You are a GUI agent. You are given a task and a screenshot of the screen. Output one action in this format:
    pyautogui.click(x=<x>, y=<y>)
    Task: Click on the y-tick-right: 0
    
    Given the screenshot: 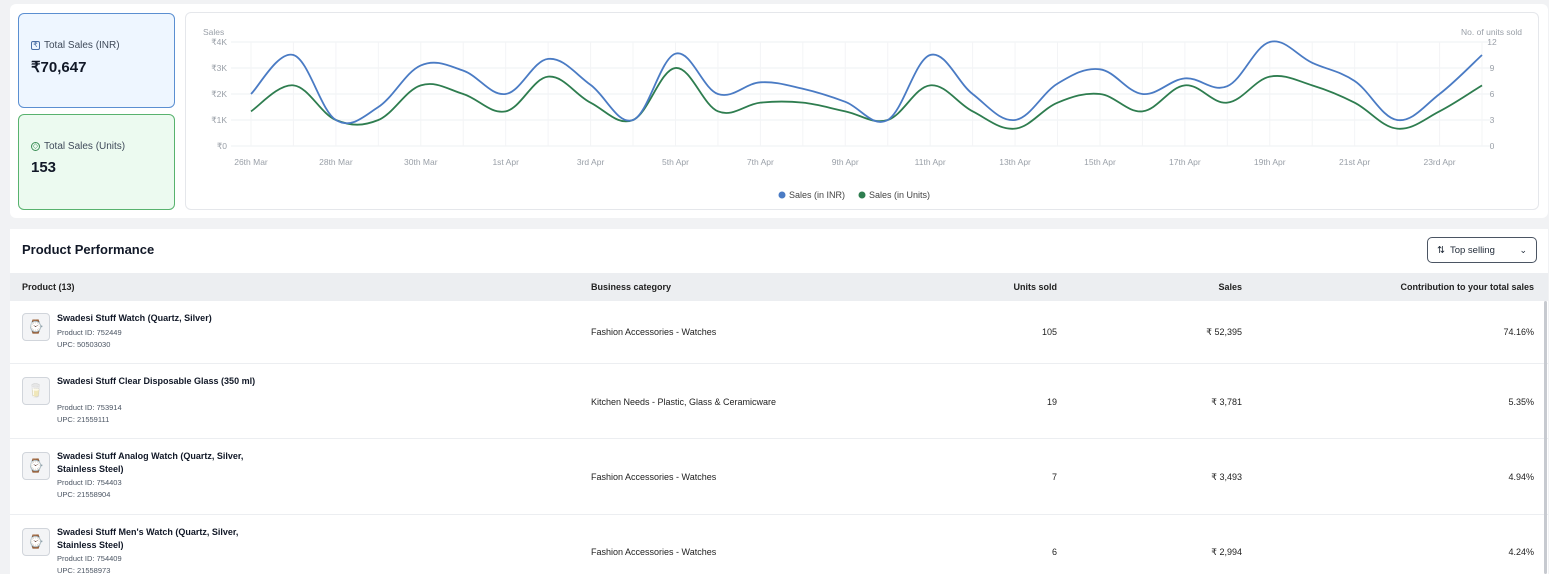 What is the action you would take?
    pyautogui.click(x=1492, y=146)
    